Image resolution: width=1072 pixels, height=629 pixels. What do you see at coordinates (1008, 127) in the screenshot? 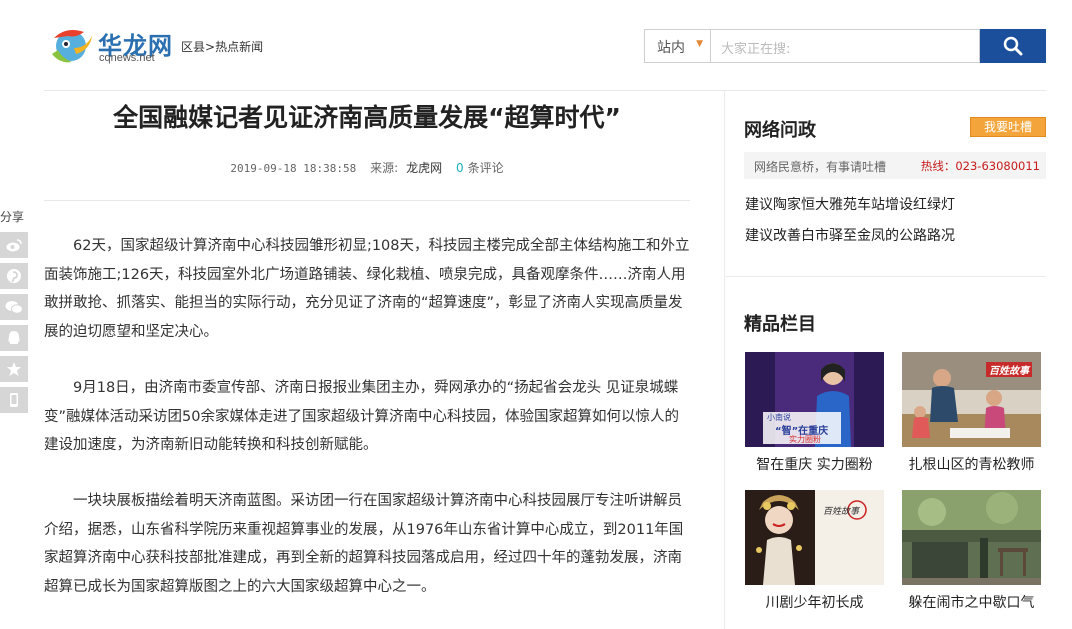
I see `complain-button: 我要吐槽` at bounding box center [1008, 127].